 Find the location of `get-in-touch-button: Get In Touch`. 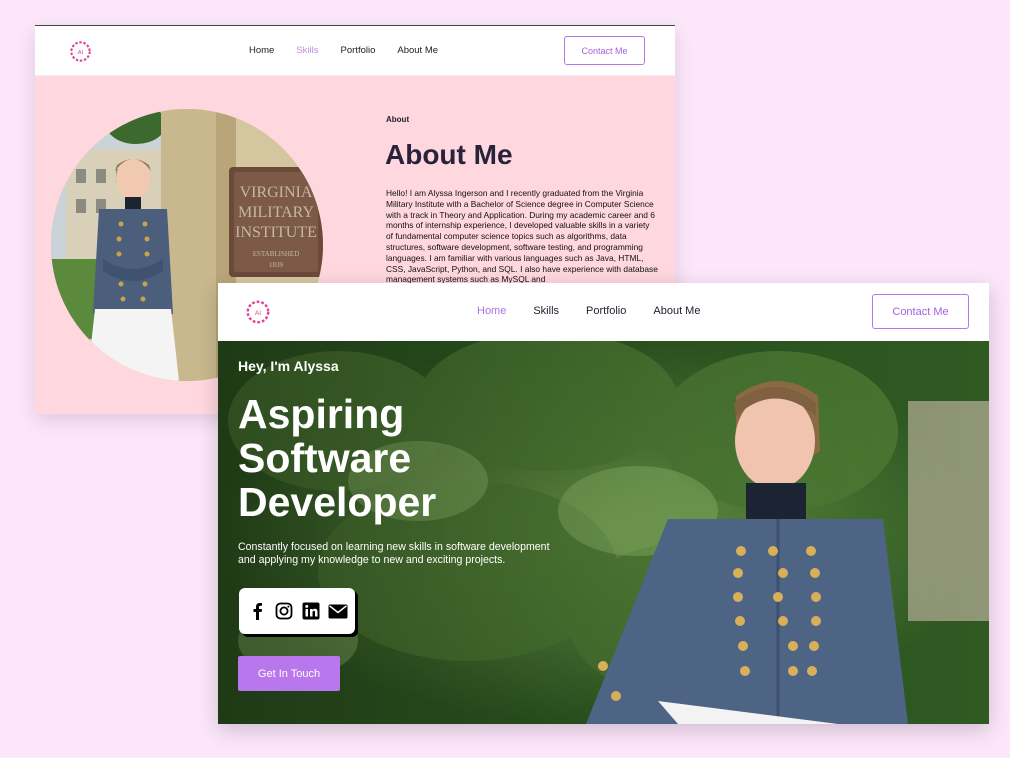

get-in-touch-button: Get In Touch is located at coordinates (289, 673).